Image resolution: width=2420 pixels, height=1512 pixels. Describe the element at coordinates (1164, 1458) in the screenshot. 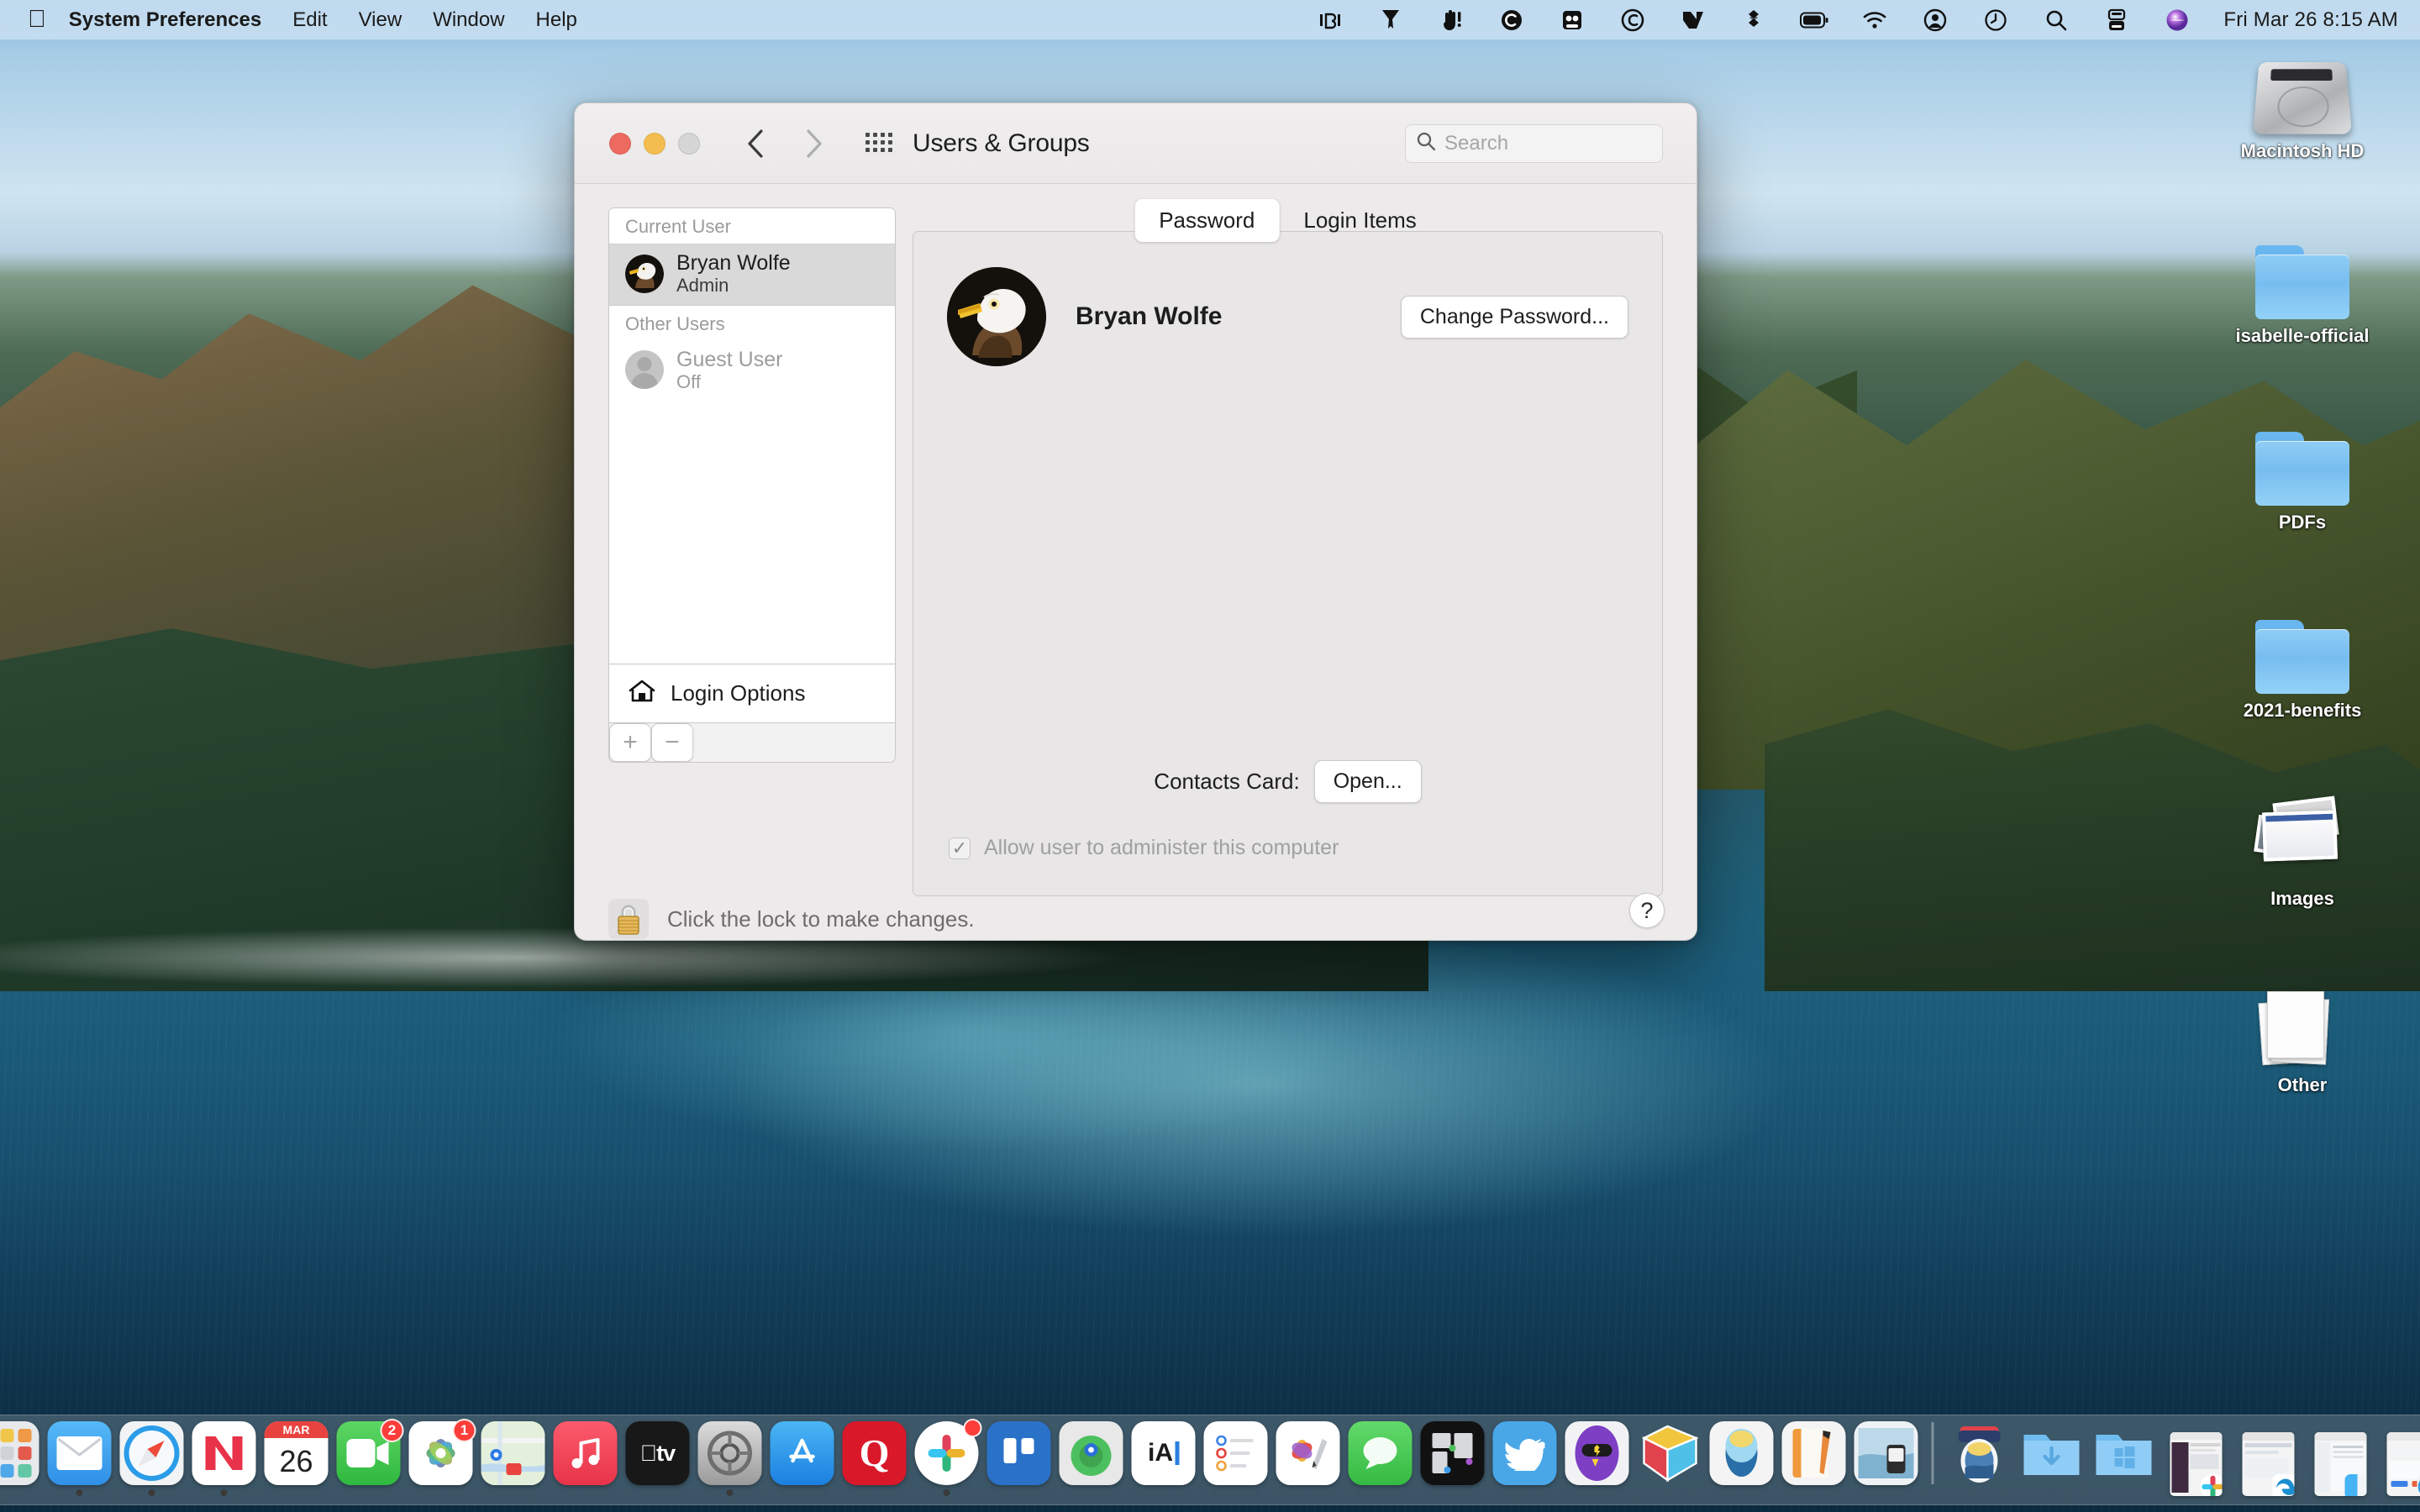

I see `dock-item-ia-writer: iA` at that location.